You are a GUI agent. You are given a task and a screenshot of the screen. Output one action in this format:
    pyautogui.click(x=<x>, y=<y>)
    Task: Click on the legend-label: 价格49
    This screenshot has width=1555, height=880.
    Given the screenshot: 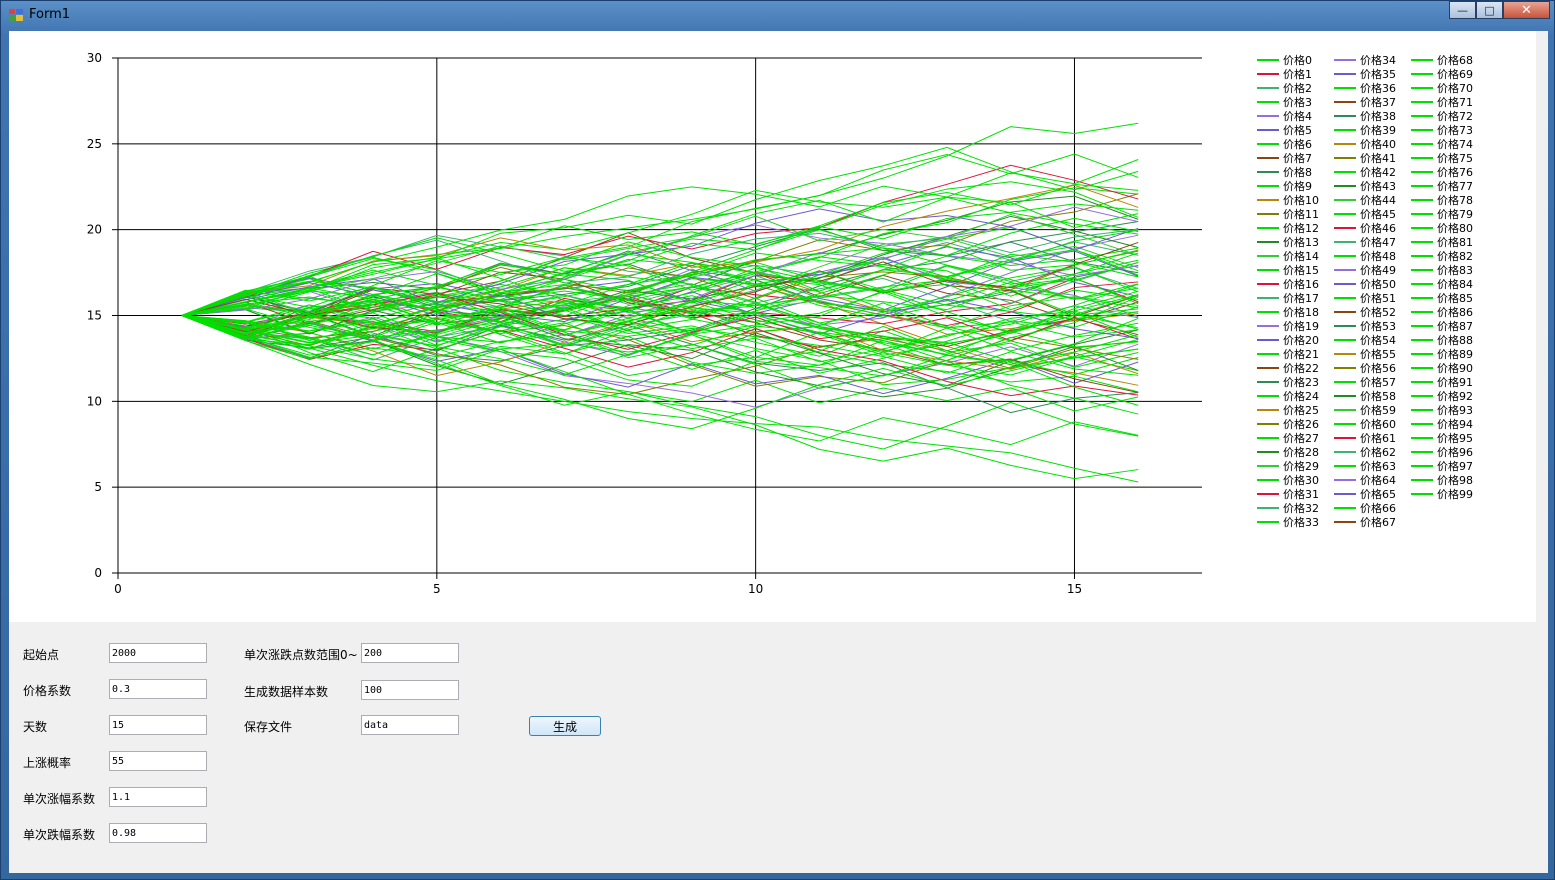 What is the action you would take?
    pyautogui.click(x=1378, y=270)
    